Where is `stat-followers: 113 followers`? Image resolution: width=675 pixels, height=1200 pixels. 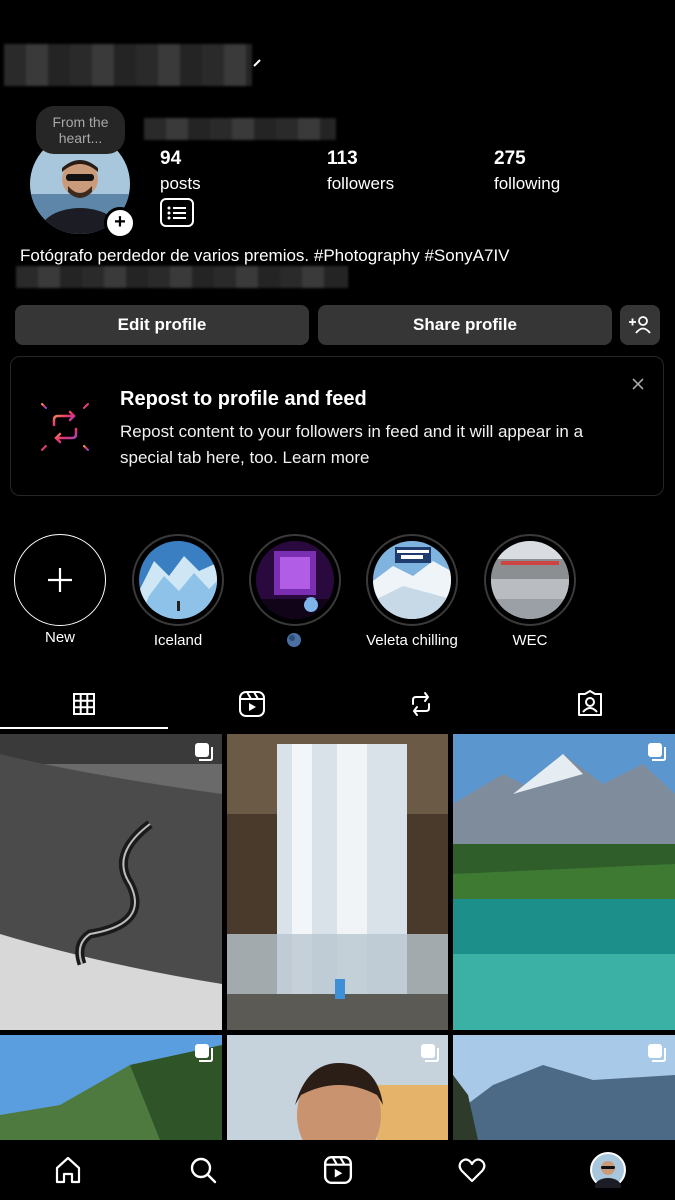 stat-followers: 113 followers is located at coordinates (360, 172).